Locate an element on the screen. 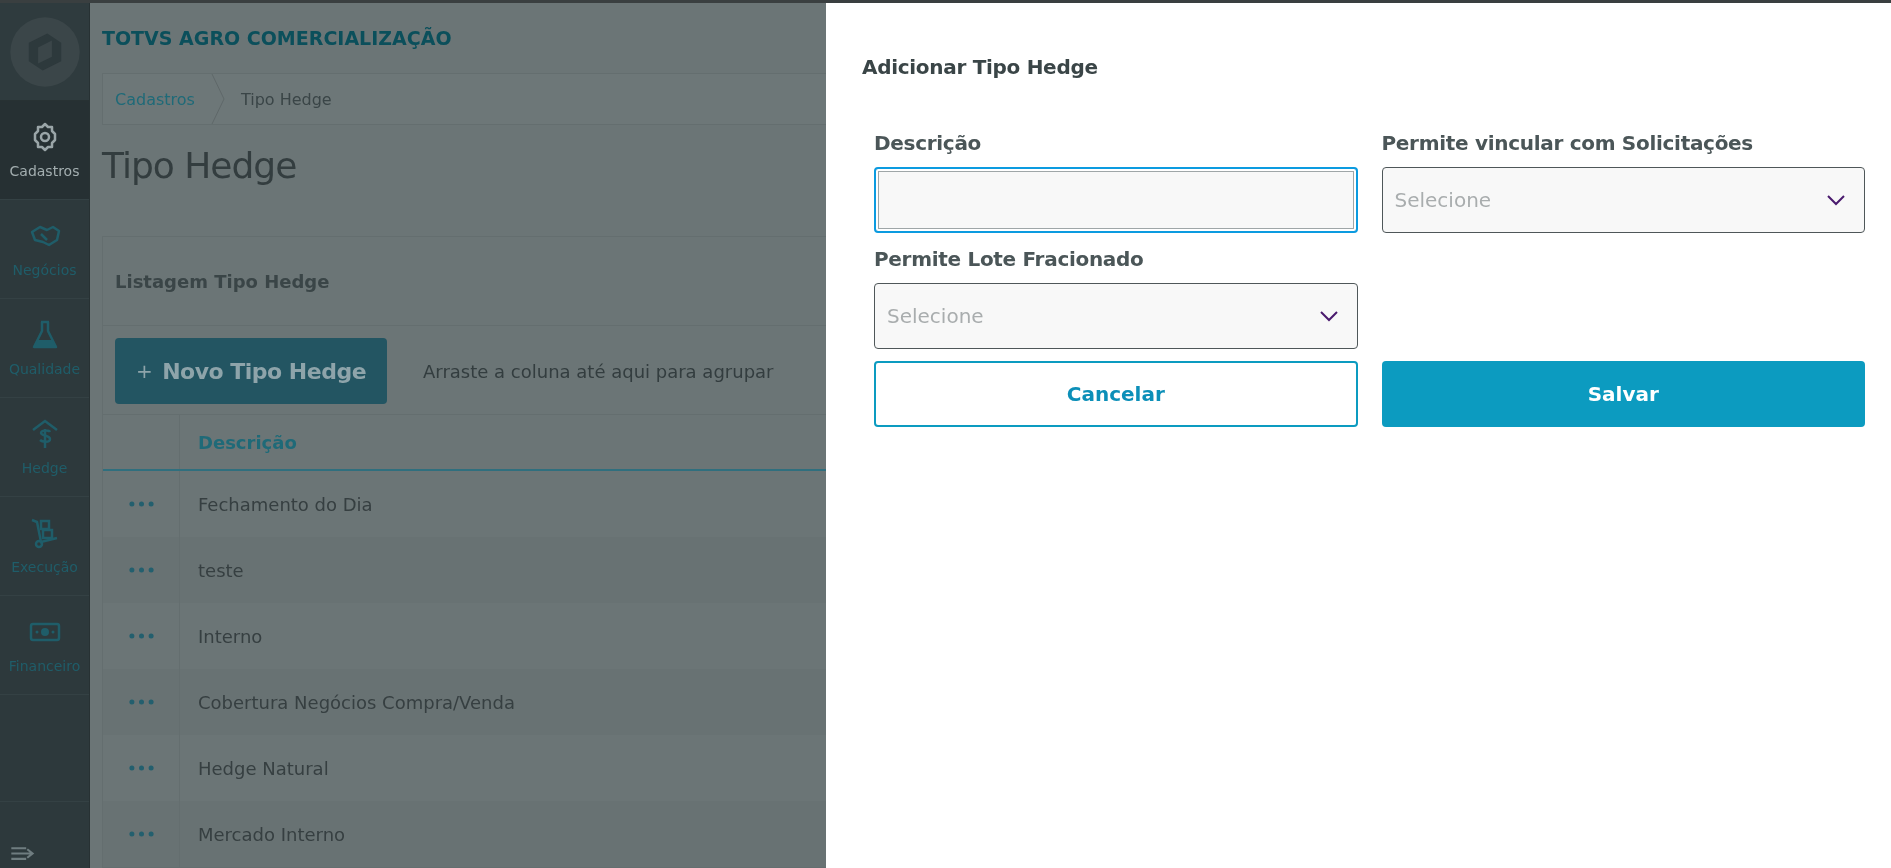  collapse-menu-icon is located at coordinates (23, 853).